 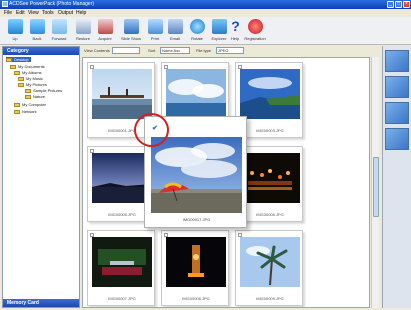 What do you see at coordinates (398, 4) in the screenshot?
I see `maximize-button: □` at bounding box center [398, 4].